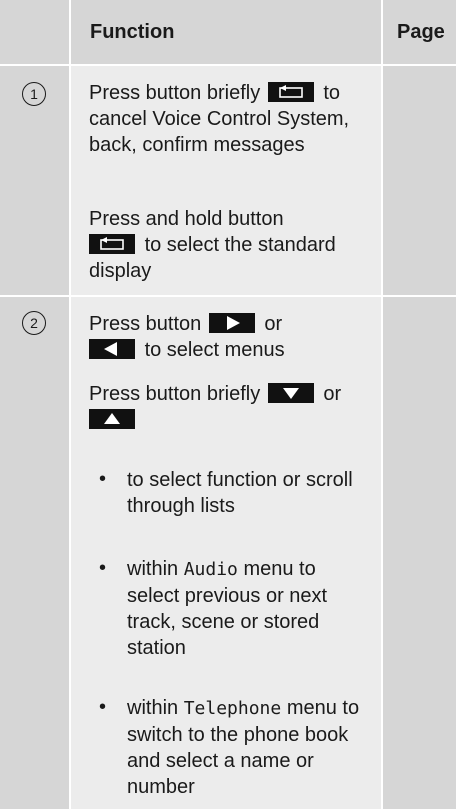  What do you see at coordinates (175, 93) in the screenshot?
I see `row1-text-a: Press button briefly` at bounding box center [175, 93].